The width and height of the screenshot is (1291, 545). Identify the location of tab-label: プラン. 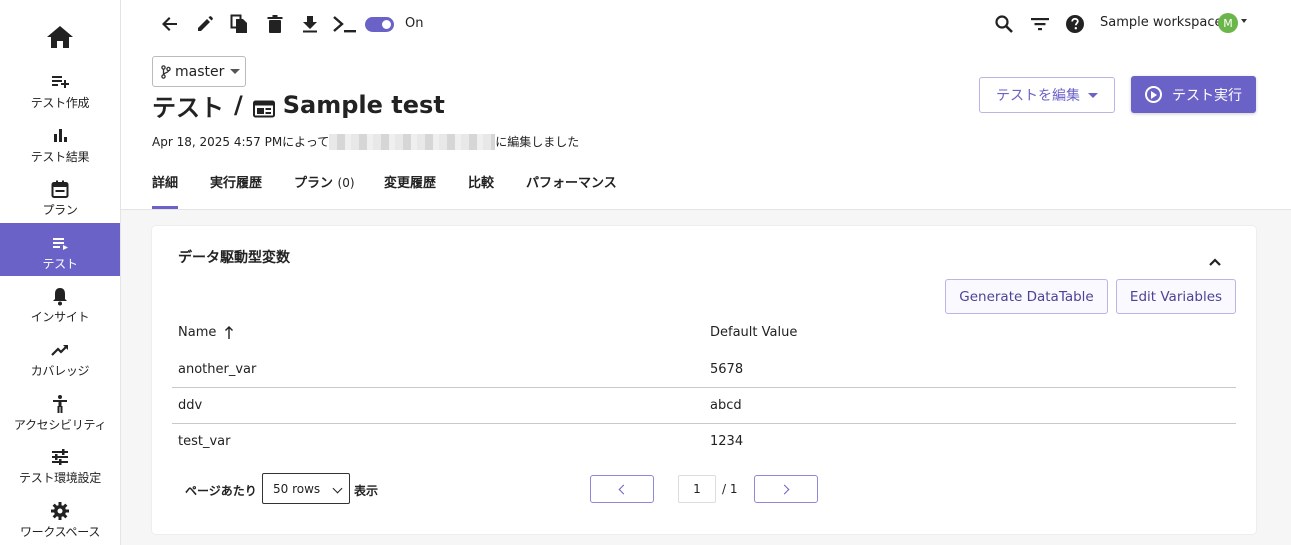
(314, 183).